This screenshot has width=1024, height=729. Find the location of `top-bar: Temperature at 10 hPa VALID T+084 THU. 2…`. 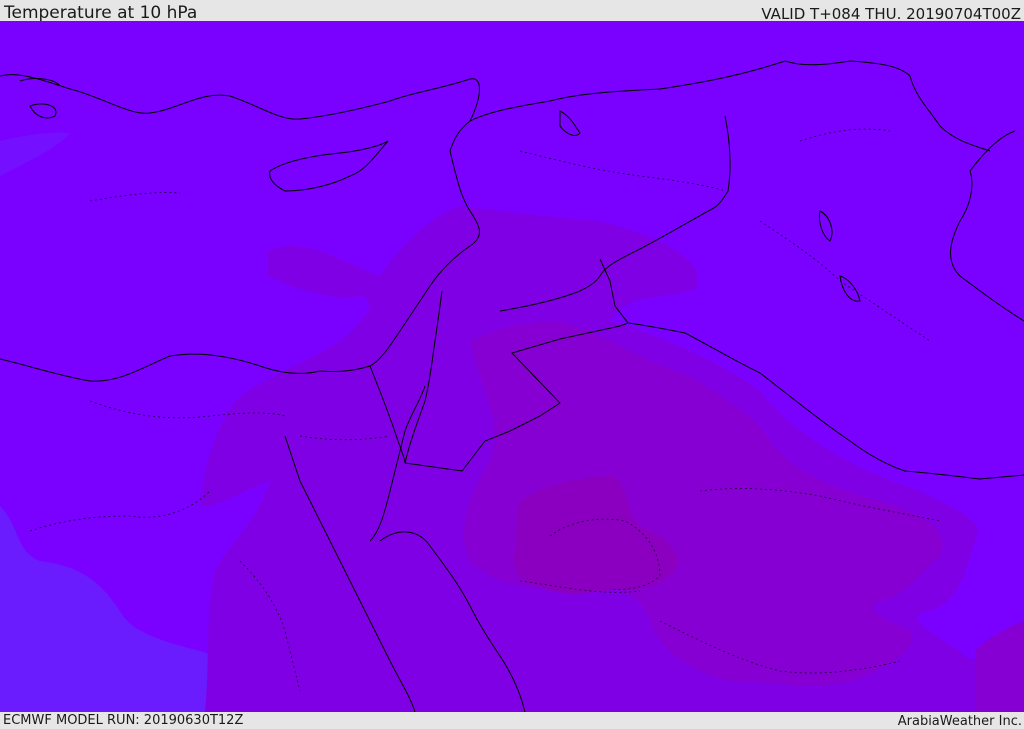

top-bar: Temperature at 10 hPa VALID T+084 THU. 2… is located at coordinates (512, 11).